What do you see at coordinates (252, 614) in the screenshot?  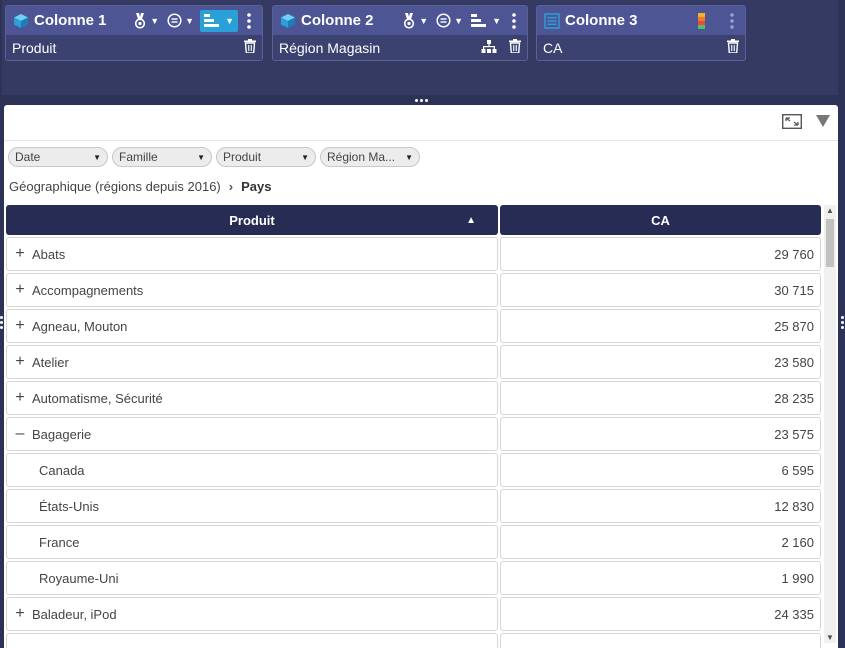 I see `row-label-cell: + Baladeur, iPod` at bounding box center [252, 614].